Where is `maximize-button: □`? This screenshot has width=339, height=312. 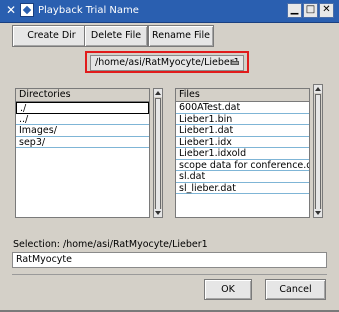
maximize-button: □ is located at coordinates (310, 10).